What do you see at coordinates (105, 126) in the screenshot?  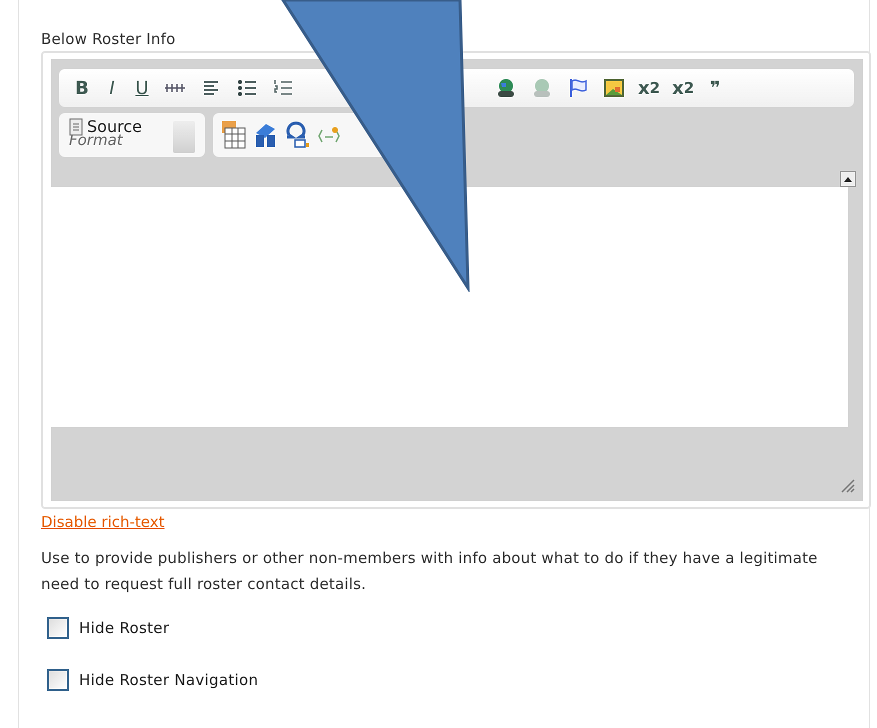 I see `source-button: Source` at bounding box center [105, 126].